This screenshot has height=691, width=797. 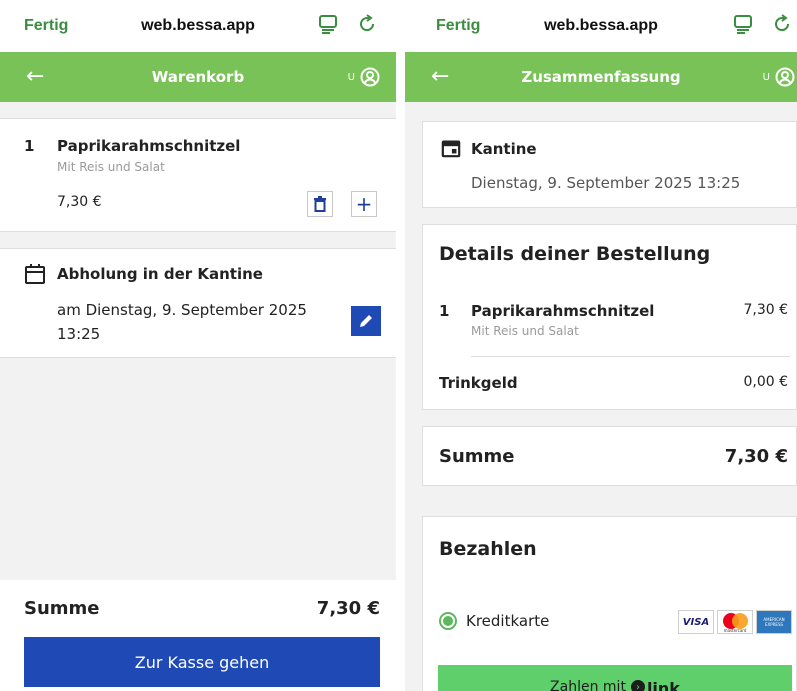 What do you see at coordinates (575, 254) in the screenshot?
I see `details-title: Details deiner Bestellung` at bounding box center [575, 254].